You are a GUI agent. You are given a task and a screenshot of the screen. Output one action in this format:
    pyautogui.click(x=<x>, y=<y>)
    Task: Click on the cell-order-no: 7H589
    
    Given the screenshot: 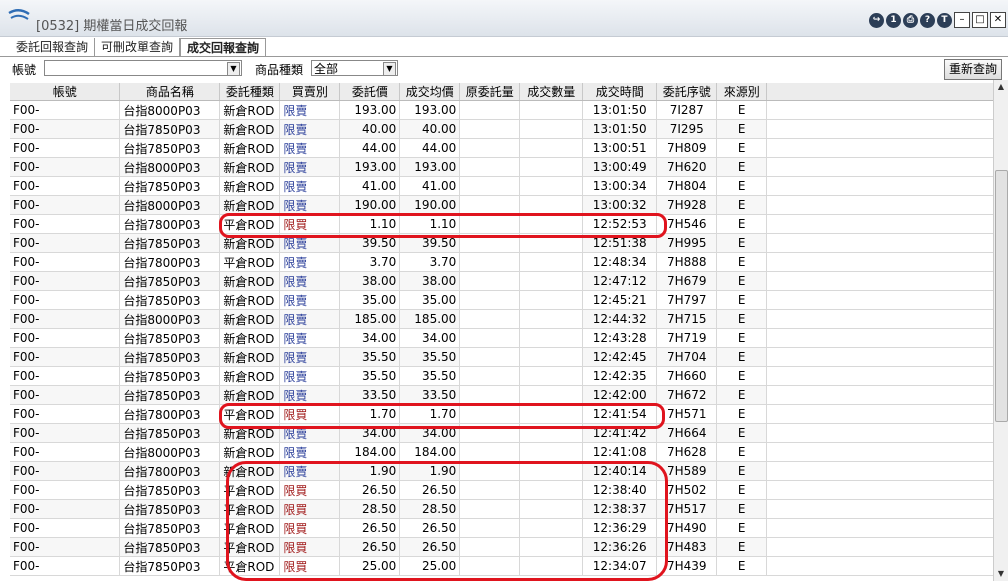 What is the action you would take?
    pyautogui.click(x=687, y=471)
    